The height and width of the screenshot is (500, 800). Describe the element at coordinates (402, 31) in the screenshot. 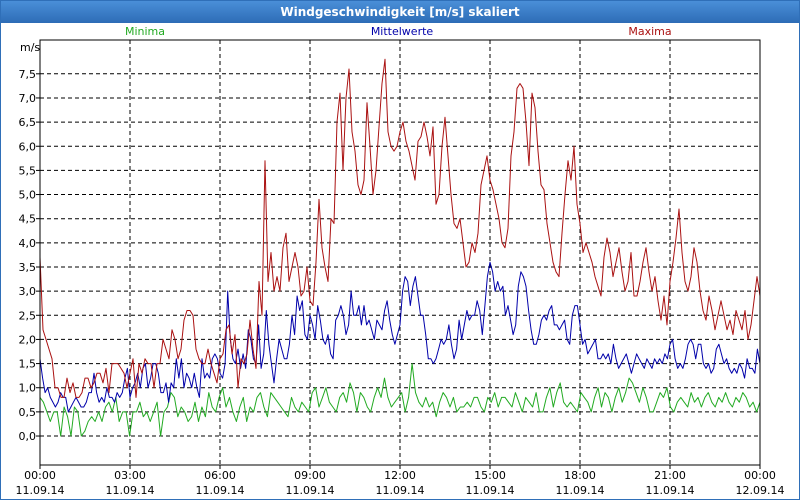

I see `legend-mittelwerte: Mittelwerte` at that location.